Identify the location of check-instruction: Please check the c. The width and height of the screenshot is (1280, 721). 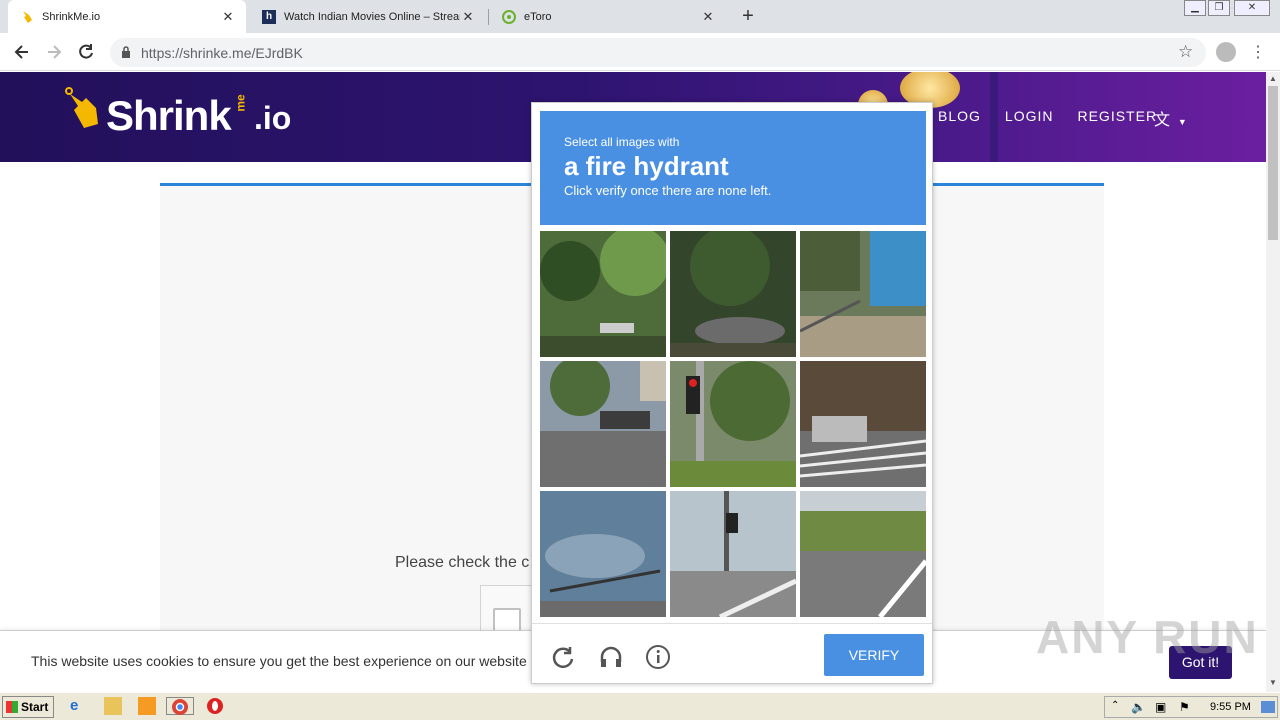
(462, 562).